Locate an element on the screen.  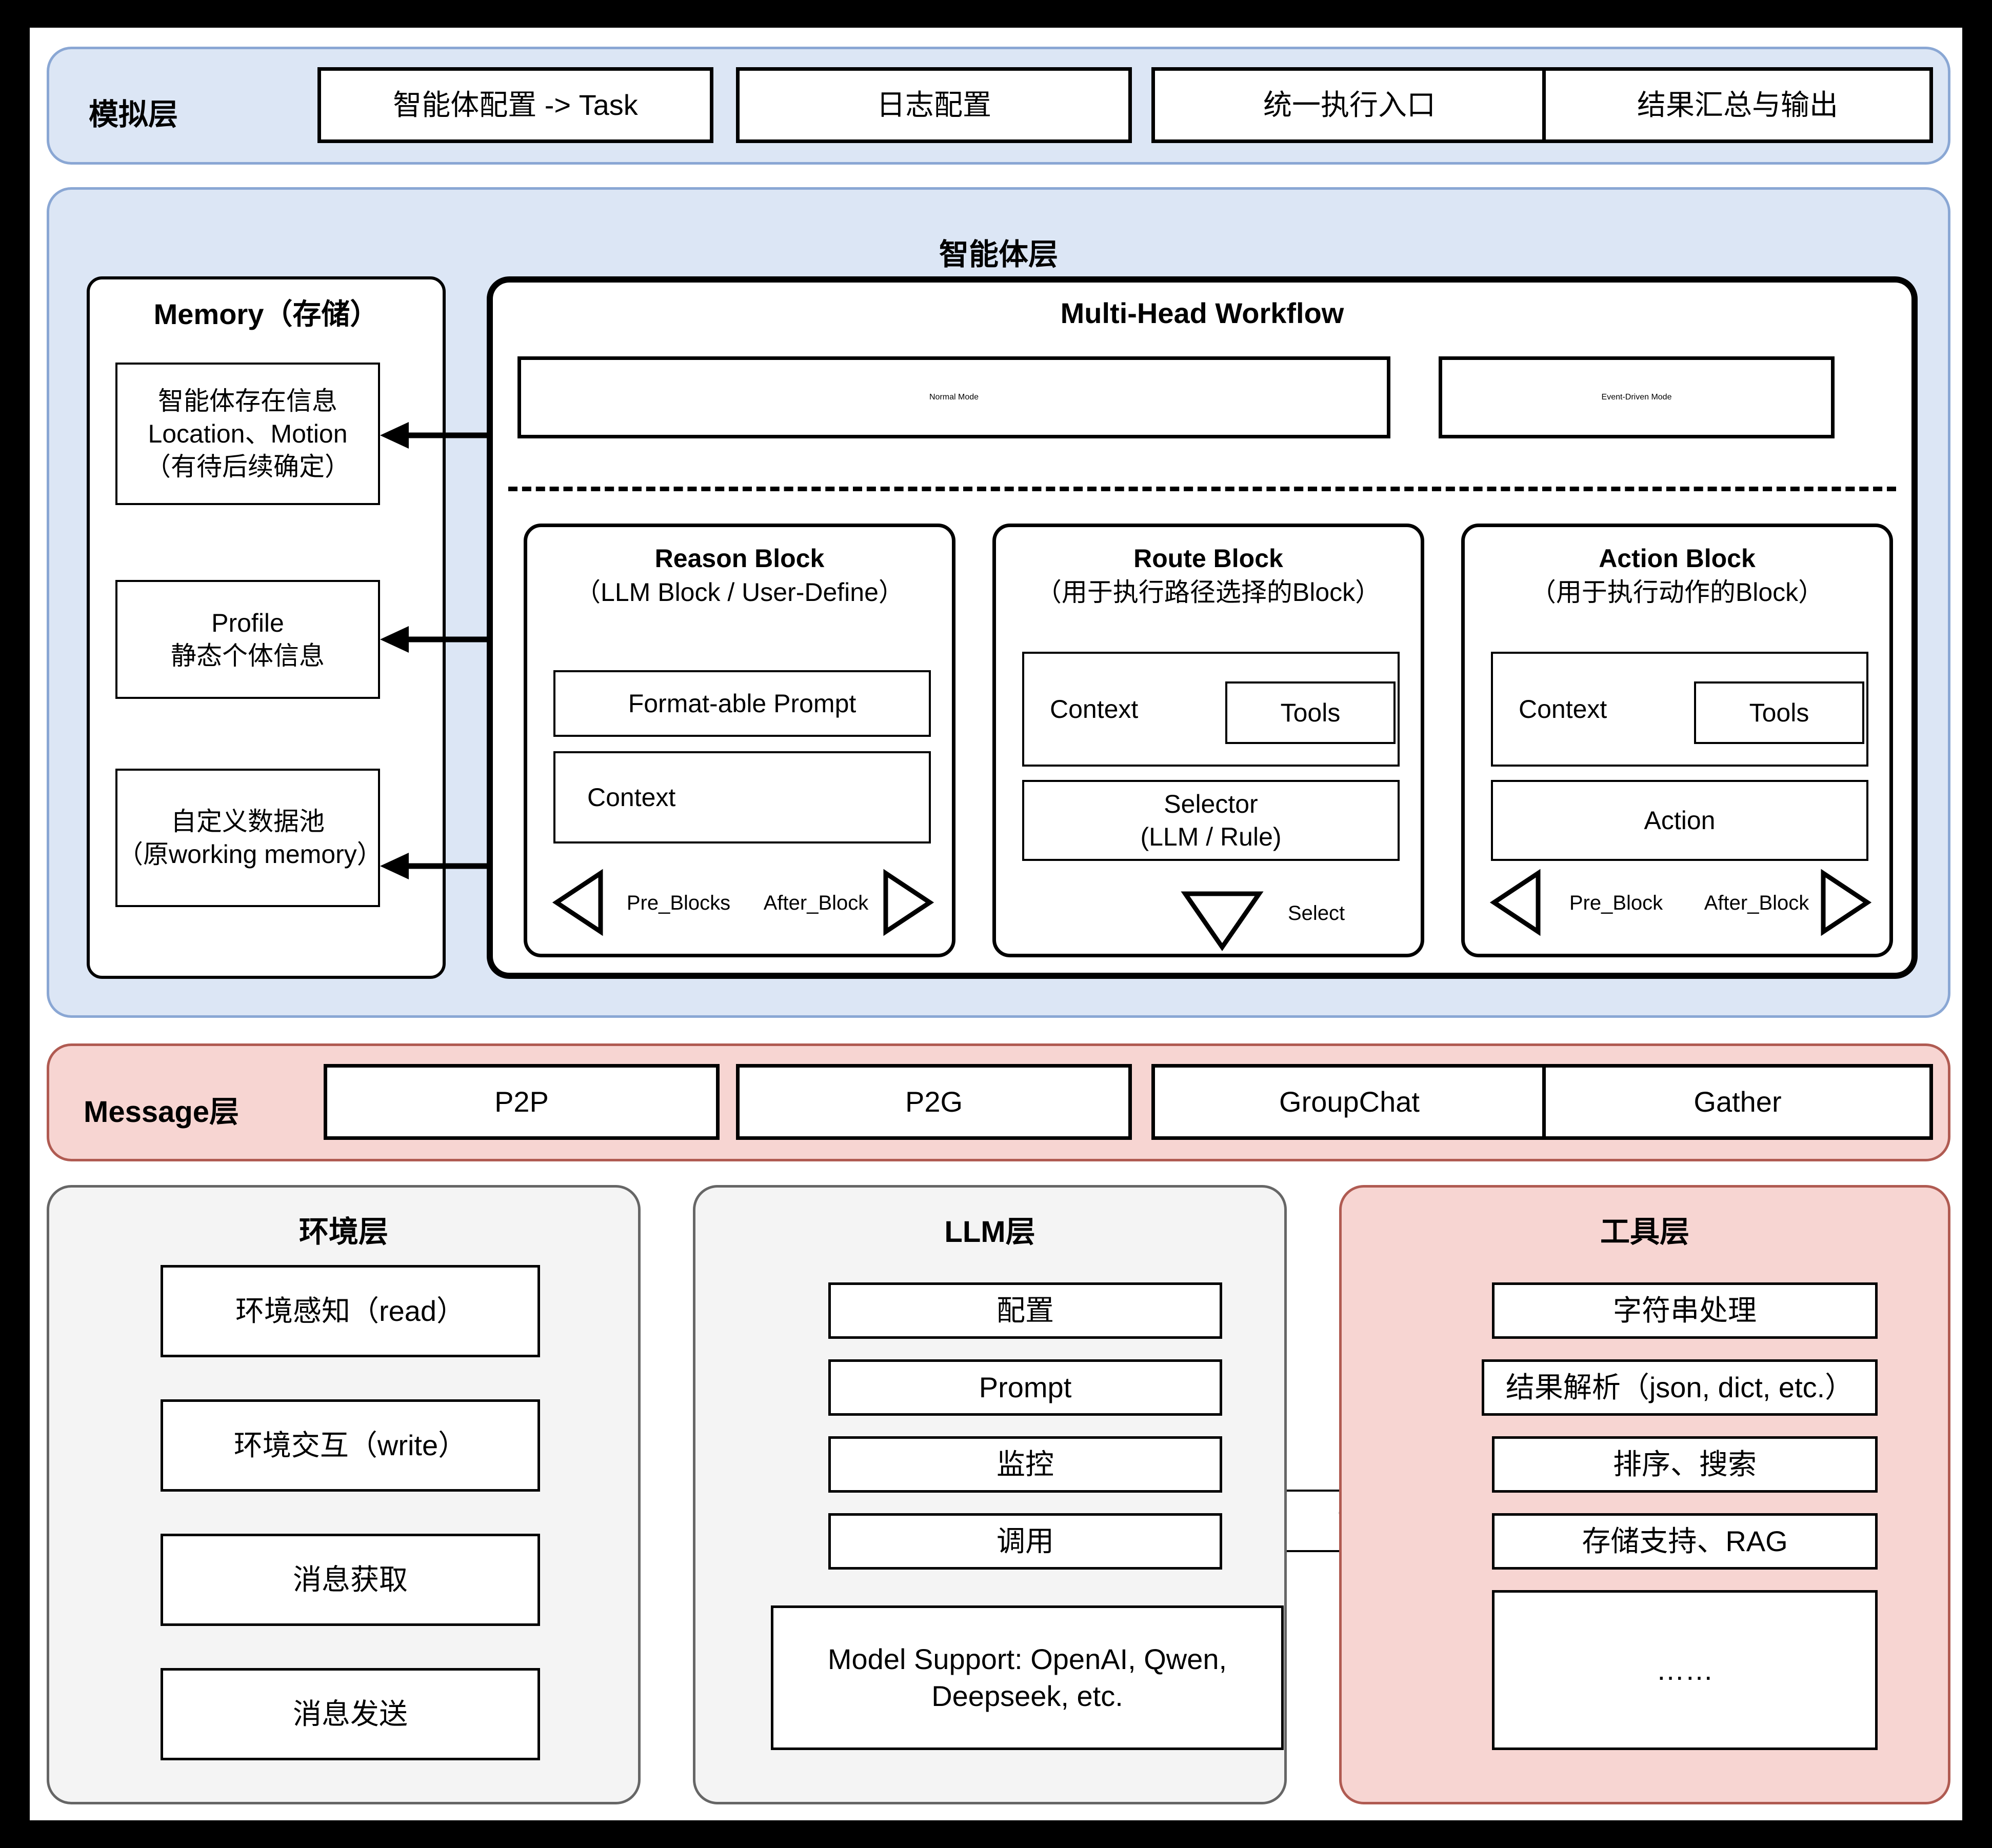
action-block-subtitle: （用于执行动作的Block） is located at coordinates (1677, 592).